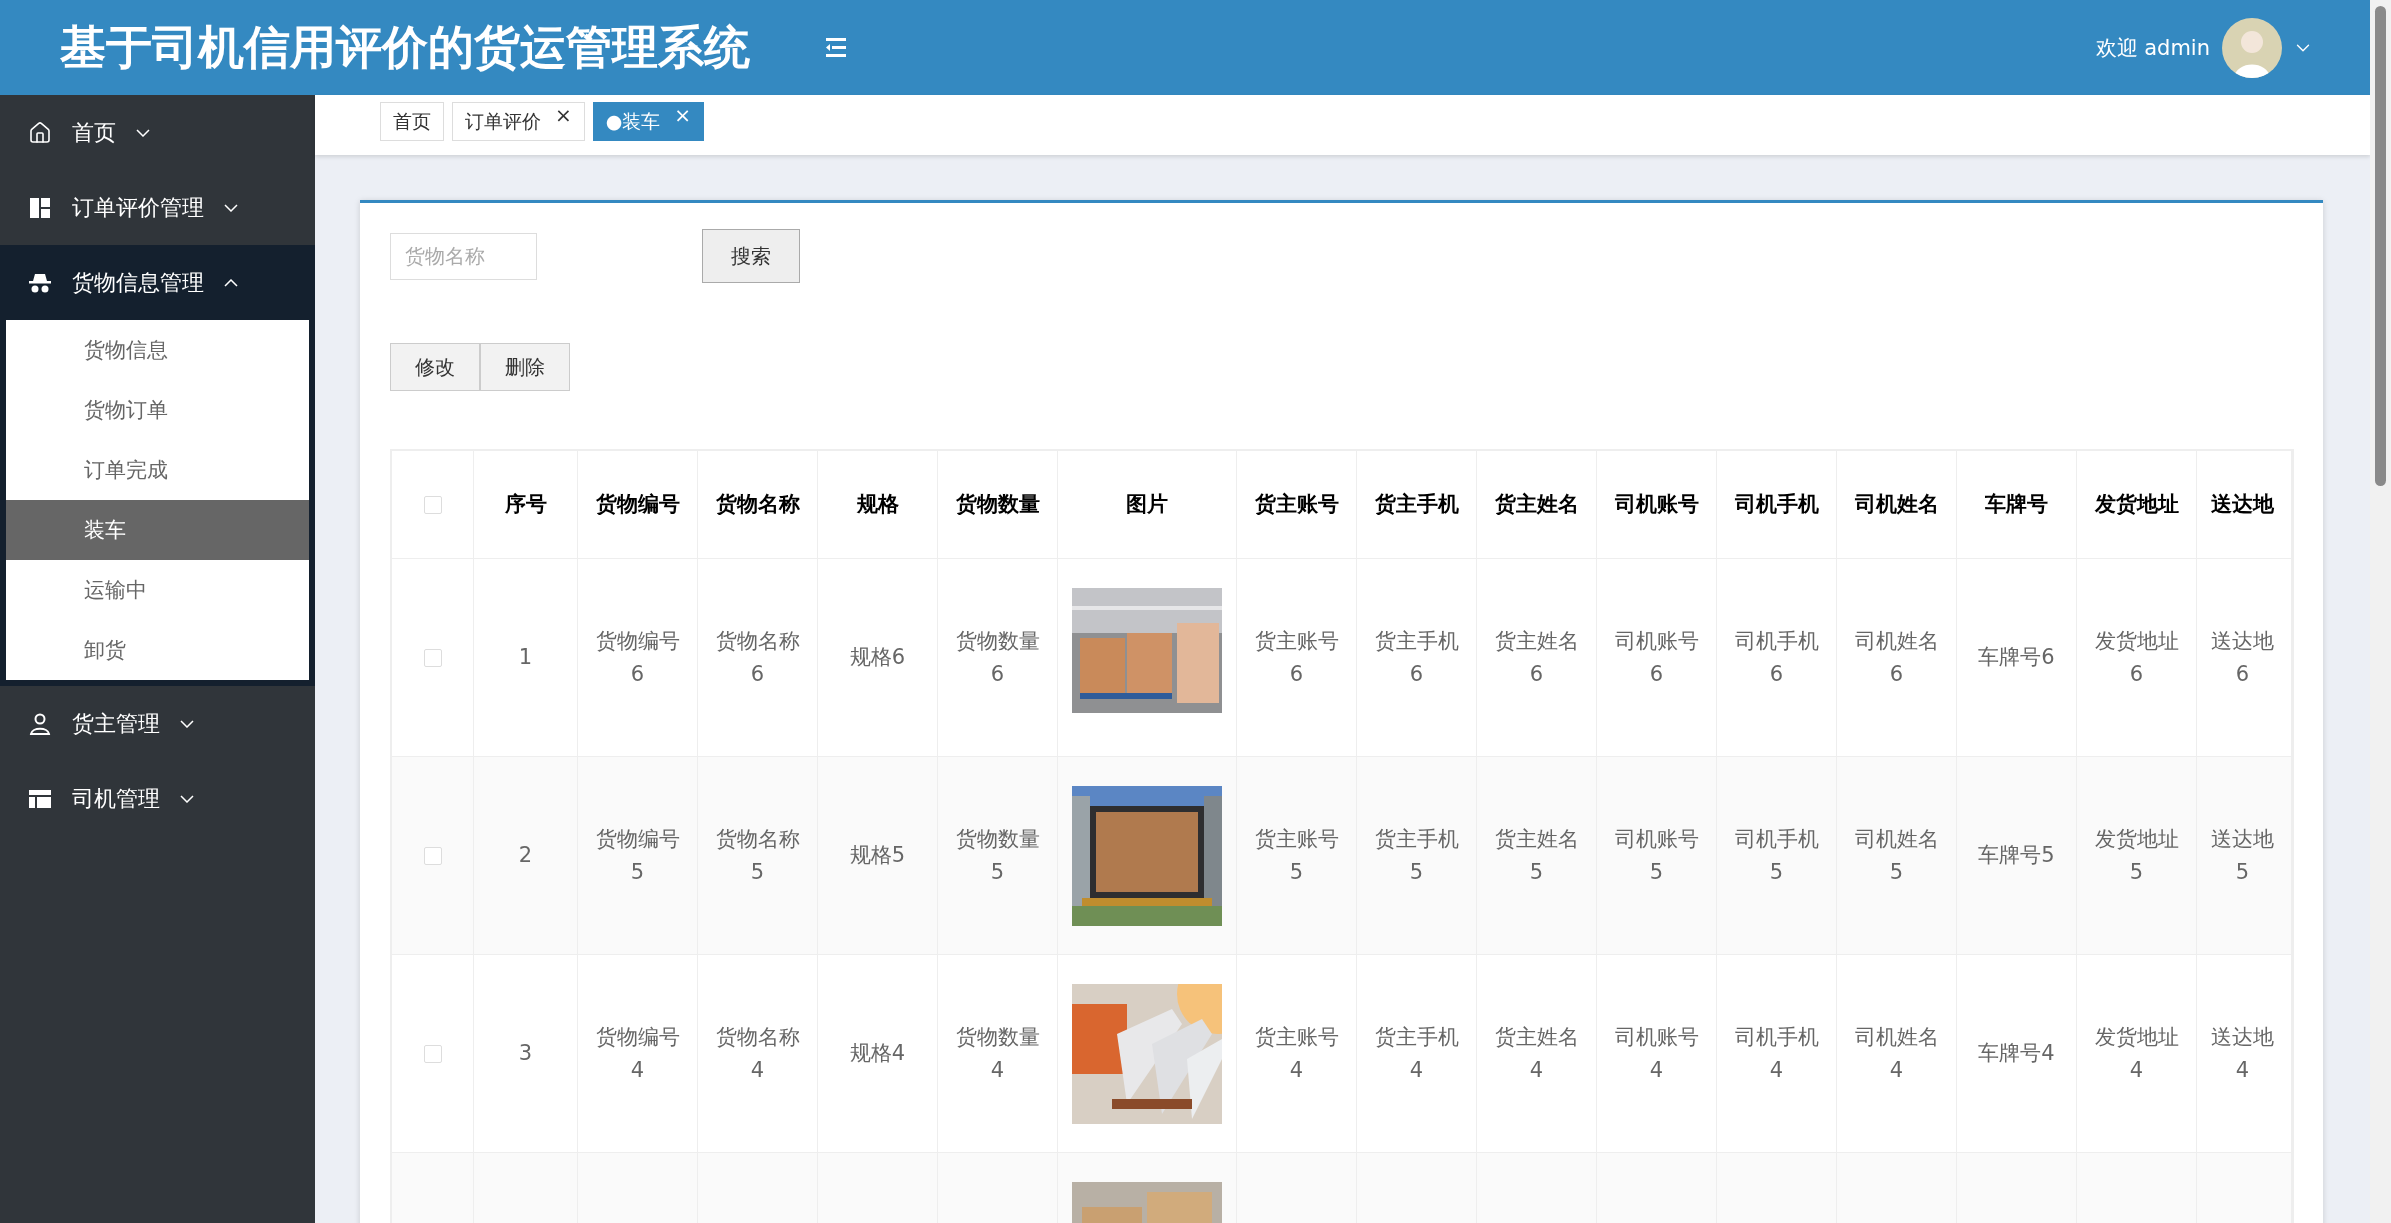  What do you see at coordinates (157, 282) in the screenshot?
I see `sidebar-item: 货物信息管理` at bounding box center [157, 282].